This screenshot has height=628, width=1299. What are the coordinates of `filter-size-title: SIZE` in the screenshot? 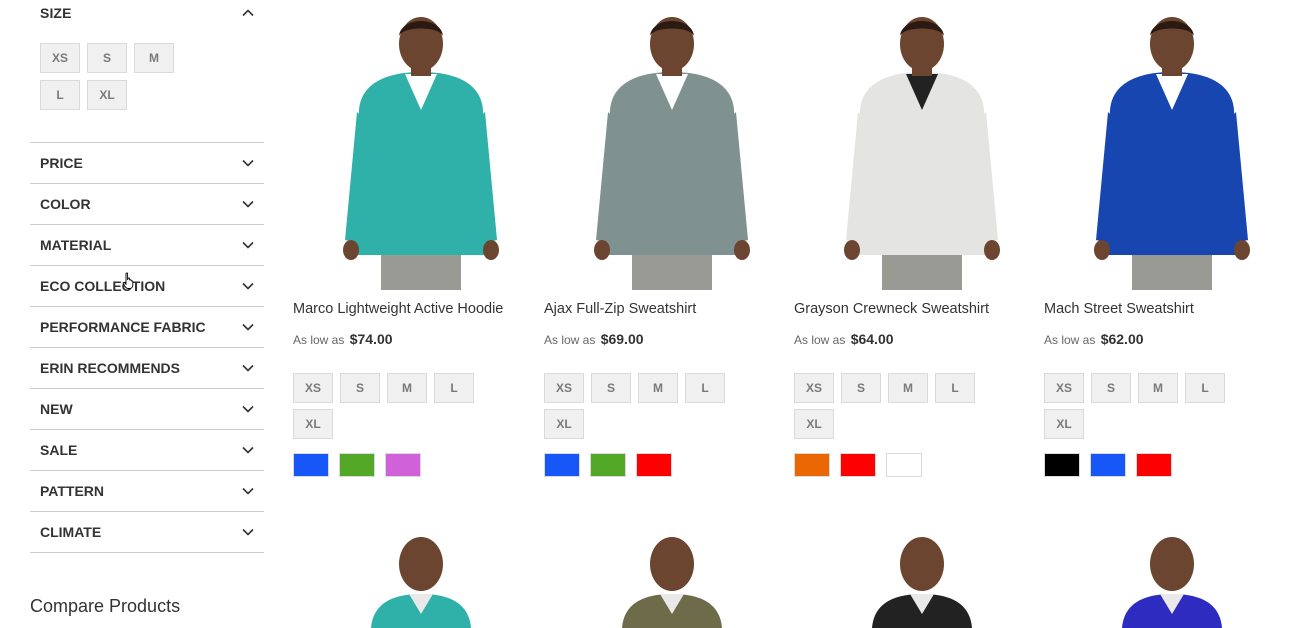 It's located at (56, 13).